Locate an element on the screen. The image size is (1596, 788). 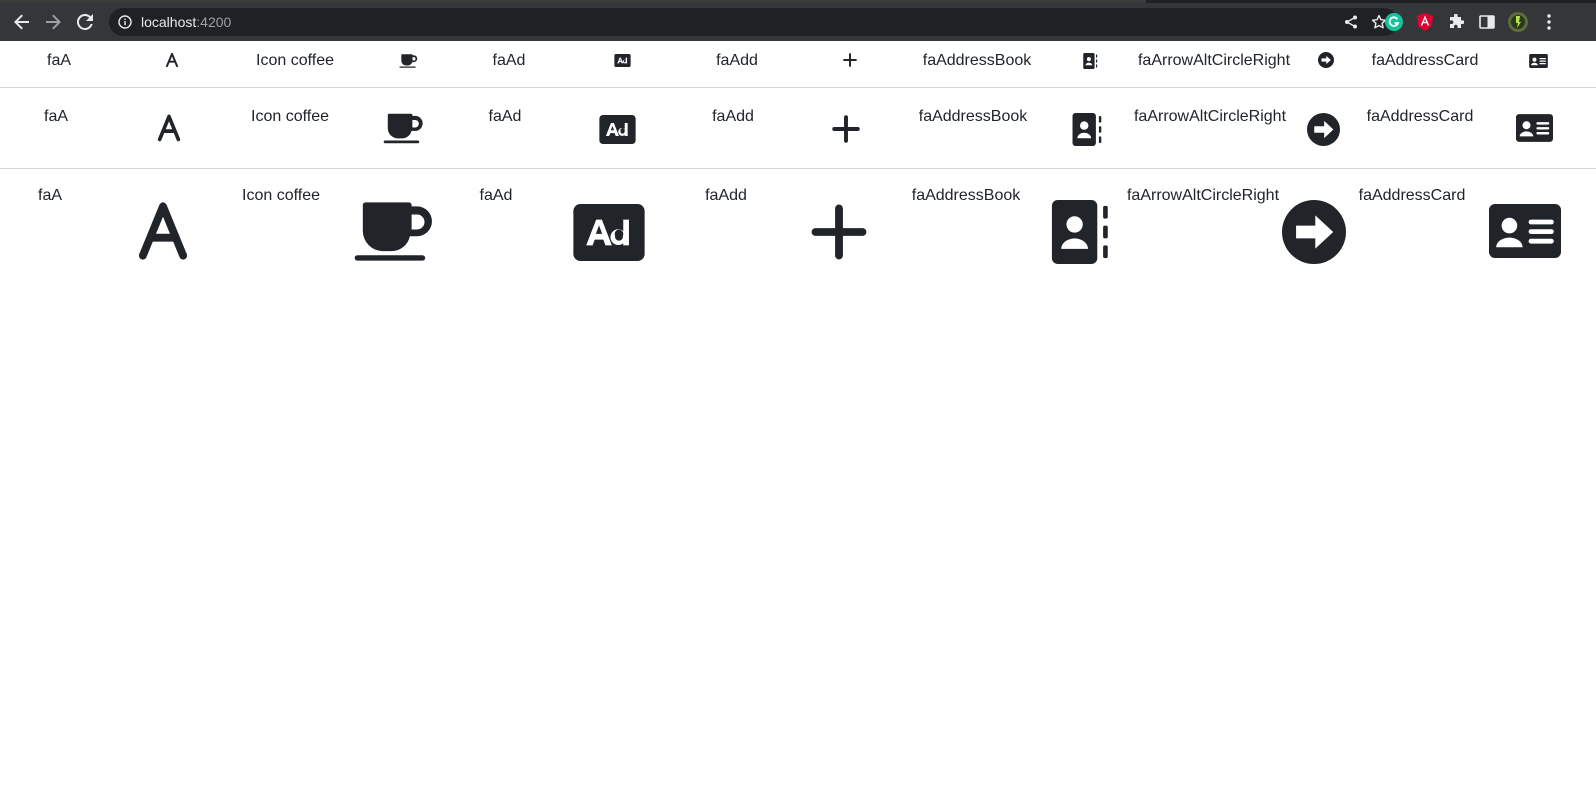
url-text: localhost:4200 is located at coordinates (186, 22).